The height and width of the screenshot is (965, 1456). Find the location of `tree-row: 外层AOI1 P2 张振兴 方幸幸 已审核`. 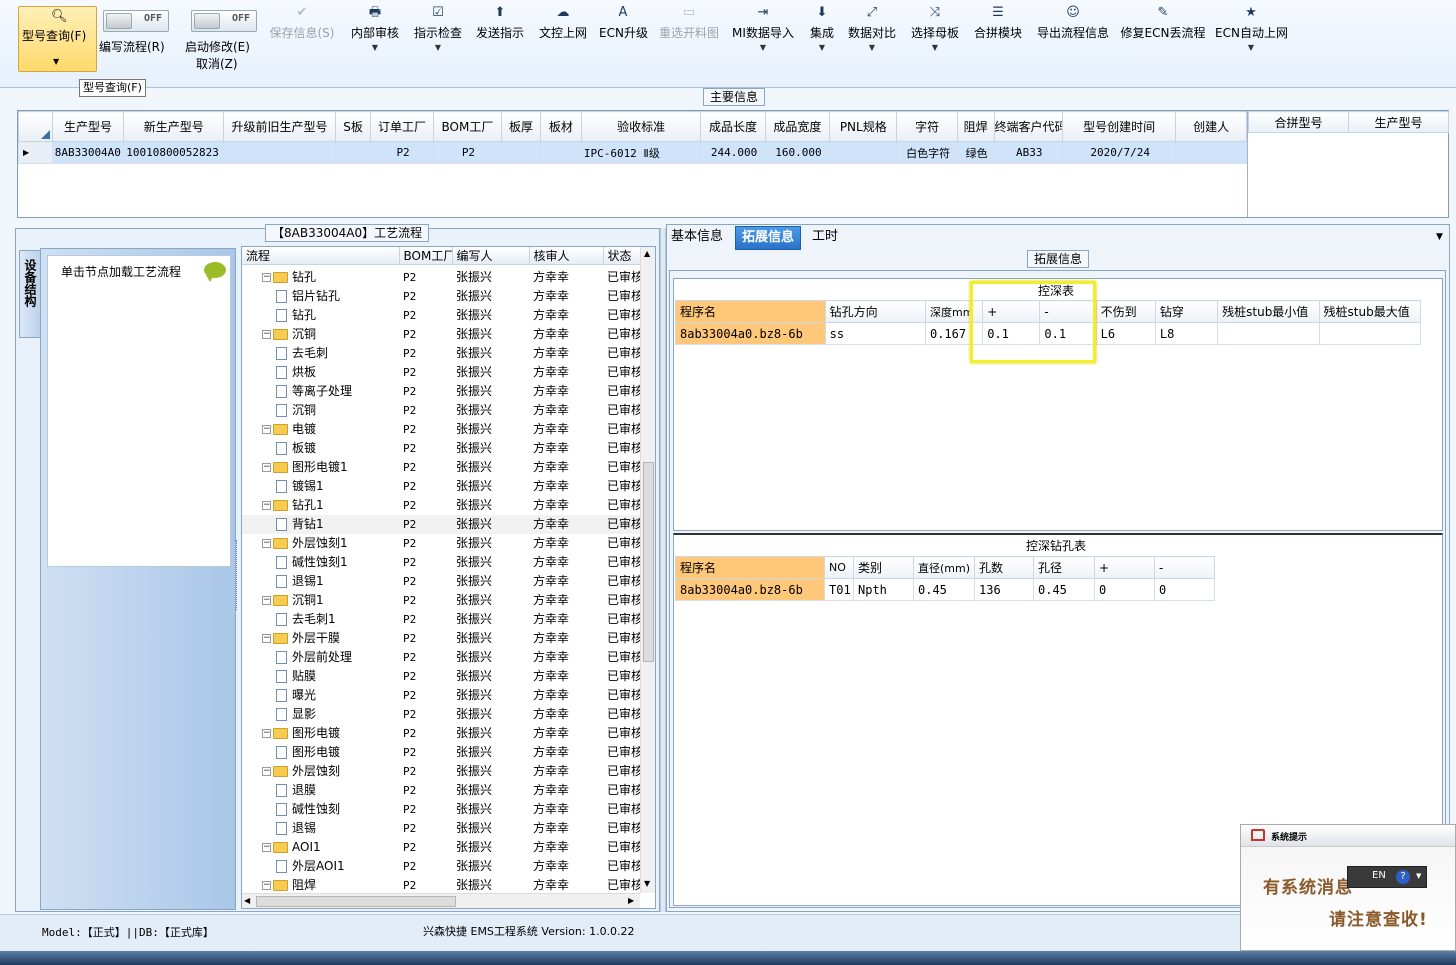

tree-row: 外层AOI1 P2 张振兴 方幸幸 已审核 is located at coordinates (441, 866).